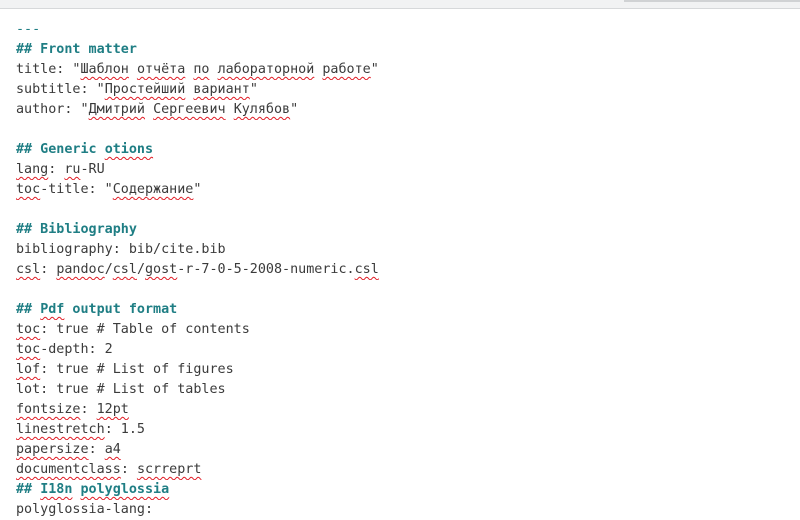  Describe the element at coordinates (408, 30) in the screenshot. I see `editor-code-line: ---` at that location.